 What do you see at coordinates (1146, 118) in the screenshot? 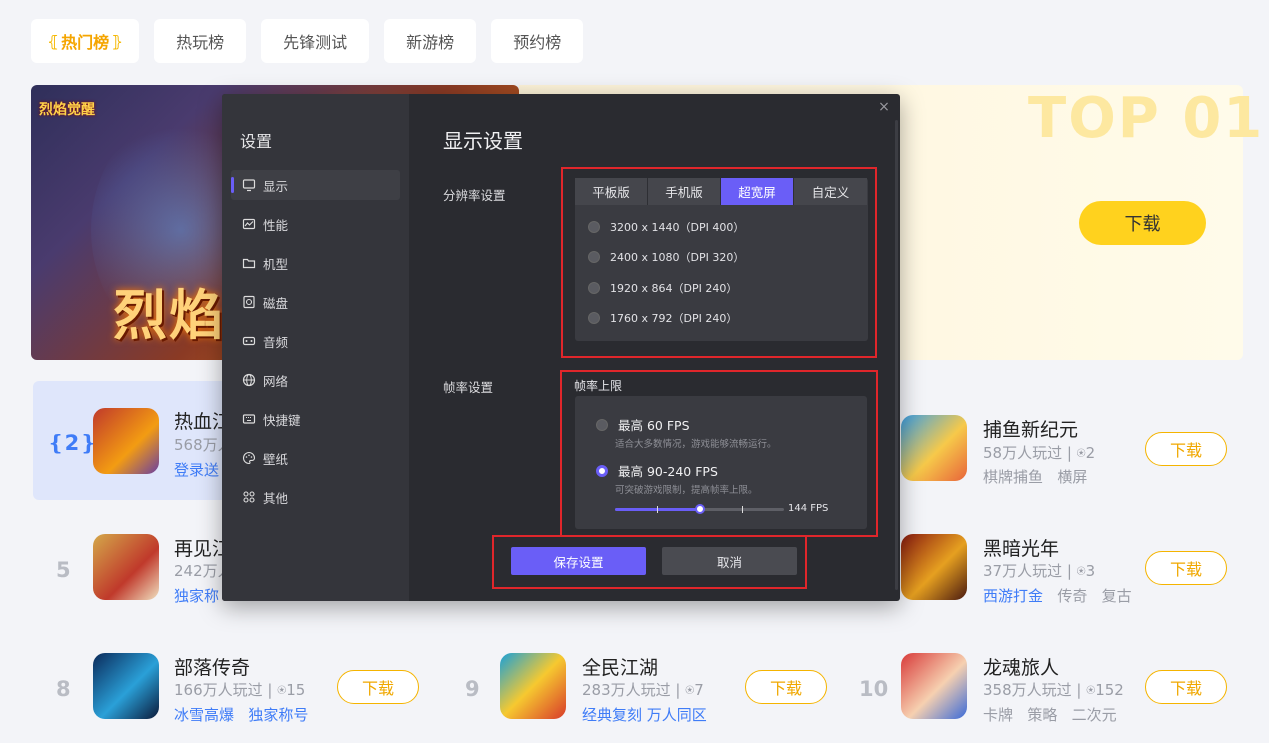
I see `top-rank-label: TOP 01` at bounding box center [1146, 118].